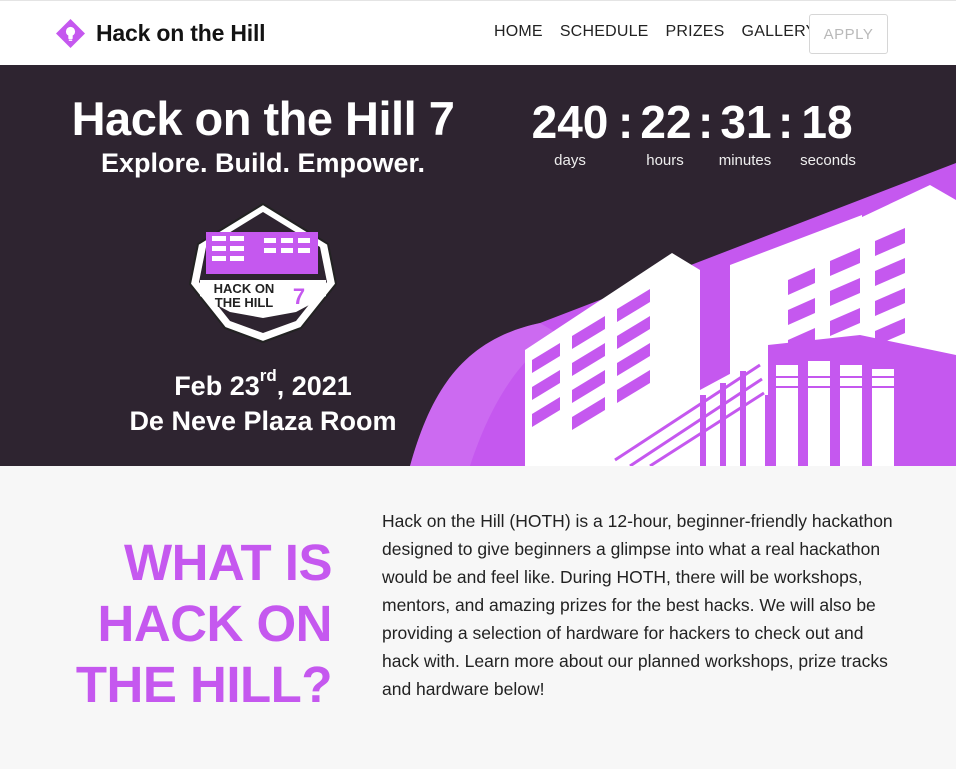 This screenshot has width=956, height=769. What do you see at coordinates (663, 32) in the screenshot?
I see `main-menu: HOME SCHEDULE PRIZES GALLERY` at bounding box center [663, 32].